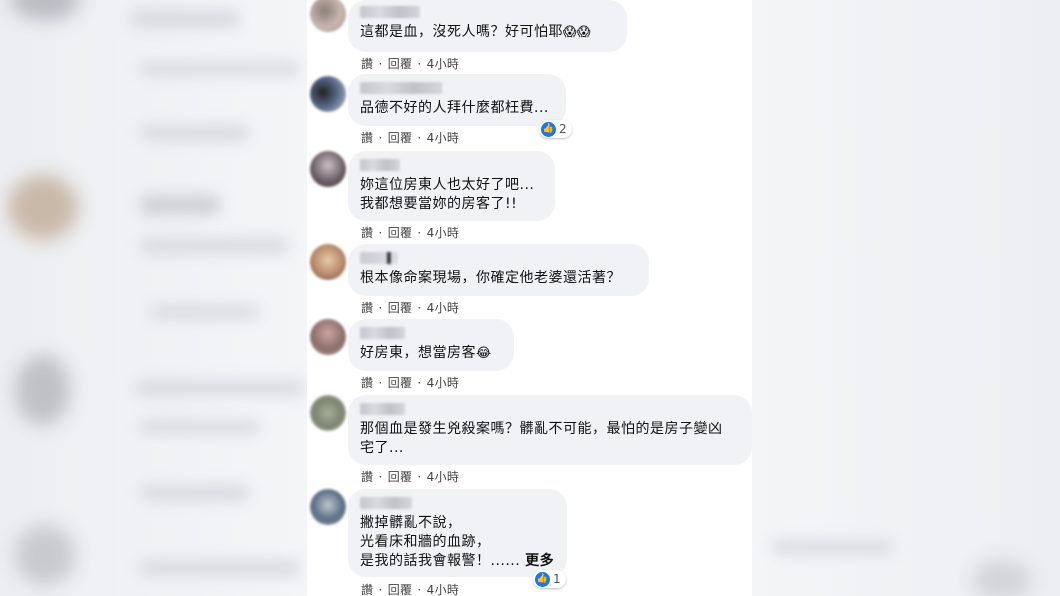  Describe the element at coordinates (577, 32) in the screenshot. I see `scream-emoji: 😱😱` at that location.